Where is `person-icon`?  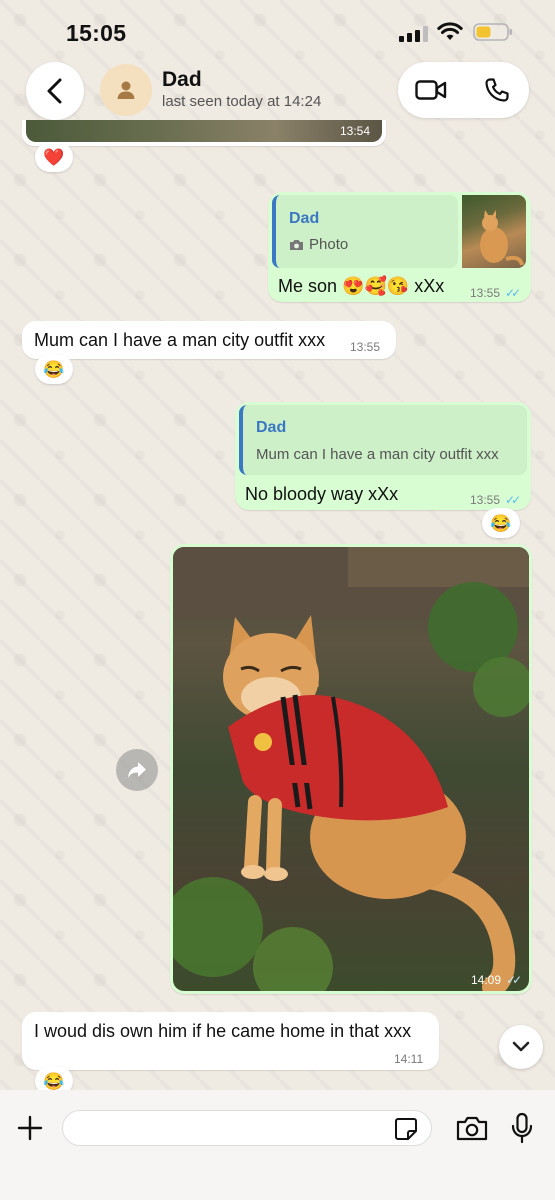
person-icon is located at coordinates (126, 90).